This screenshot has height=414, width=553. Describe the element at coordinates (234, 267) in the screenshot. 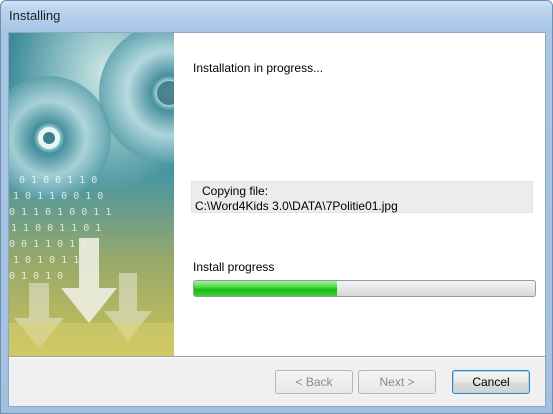

I see `install-progress-label: Install progress` at that location.